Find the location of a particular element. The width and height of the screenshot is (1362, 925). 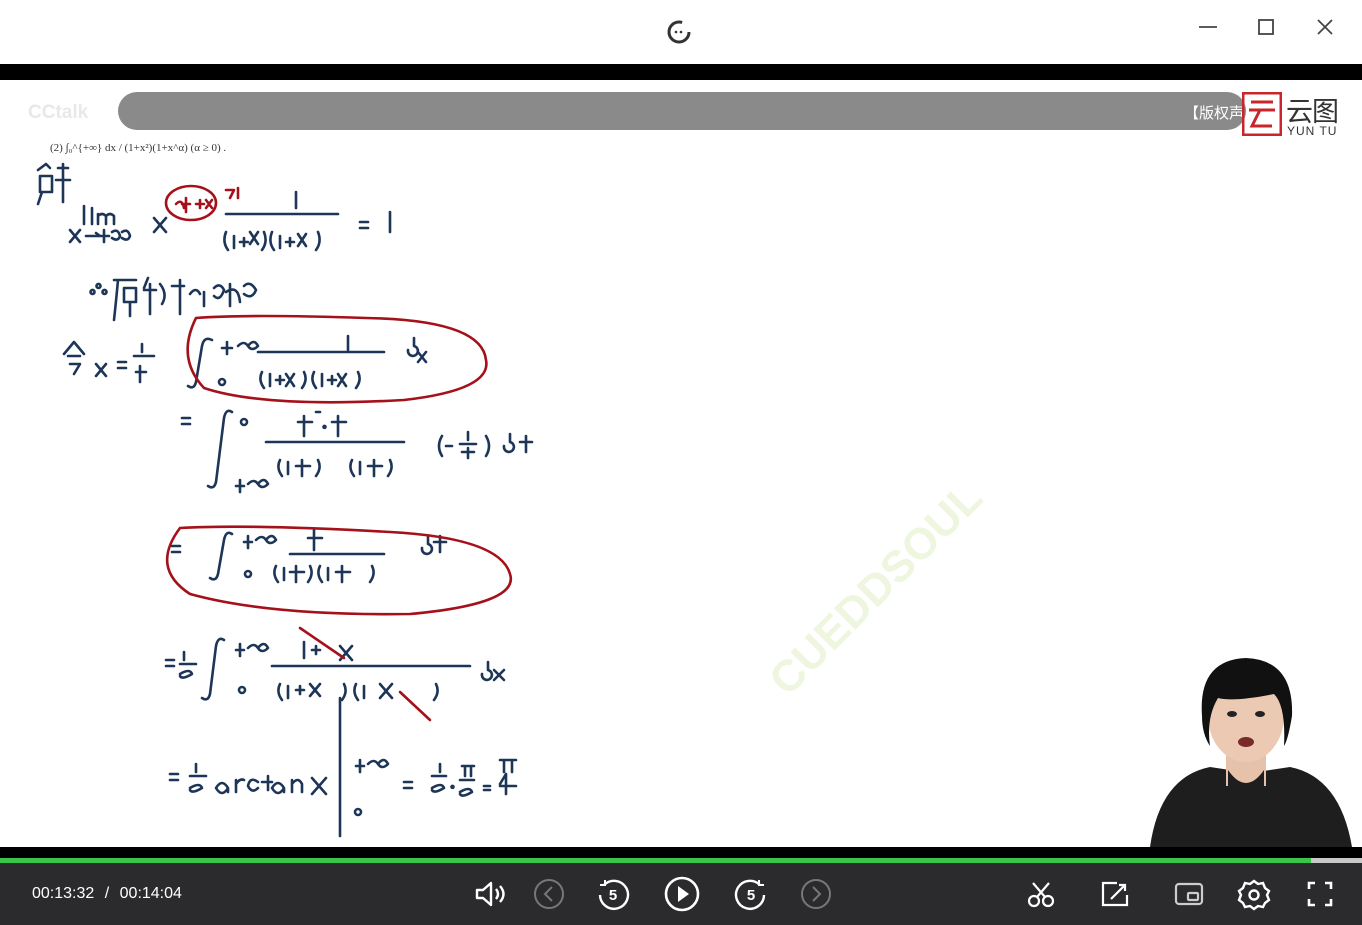

total-time: 00:14:04 is located at coordinates (150, 893).